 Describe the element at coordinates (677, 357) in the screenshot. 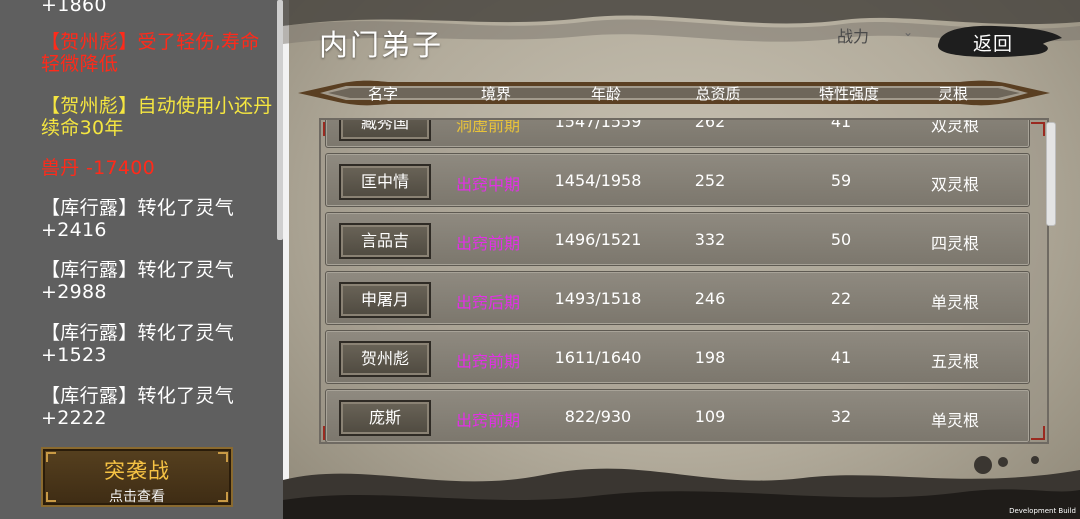

I see `disciple-row: 贺州彪 出窍前期 1611/1640 198 41 五灵根` at that location.